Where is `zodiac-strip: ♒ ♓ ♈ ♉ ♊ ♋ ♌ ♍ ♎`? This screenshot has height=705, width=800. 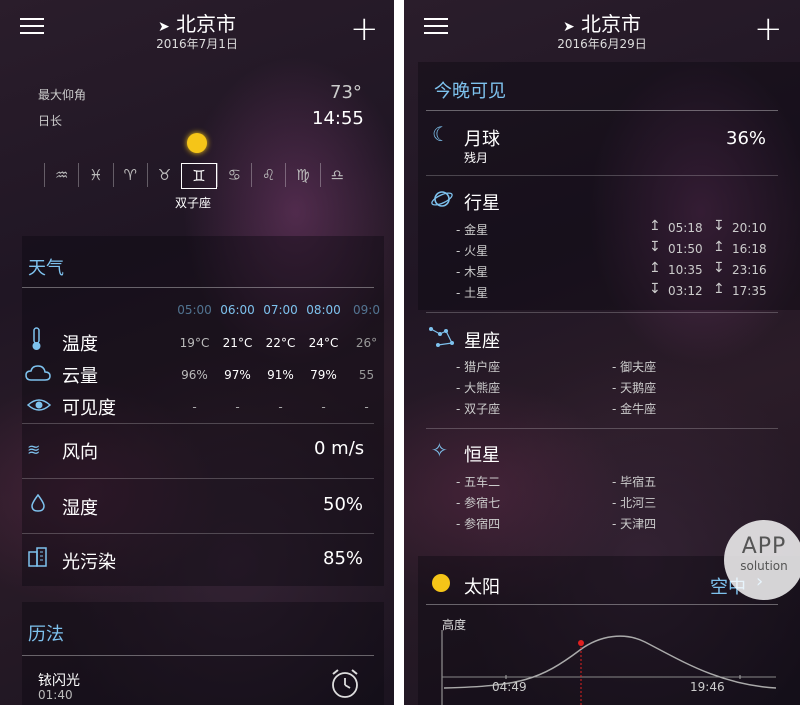 zodiac-strip: ♒ ♓ ♈ ♉ ♊ ♋ ♌ ♍ ♎ is located at coordinates (199, 176).